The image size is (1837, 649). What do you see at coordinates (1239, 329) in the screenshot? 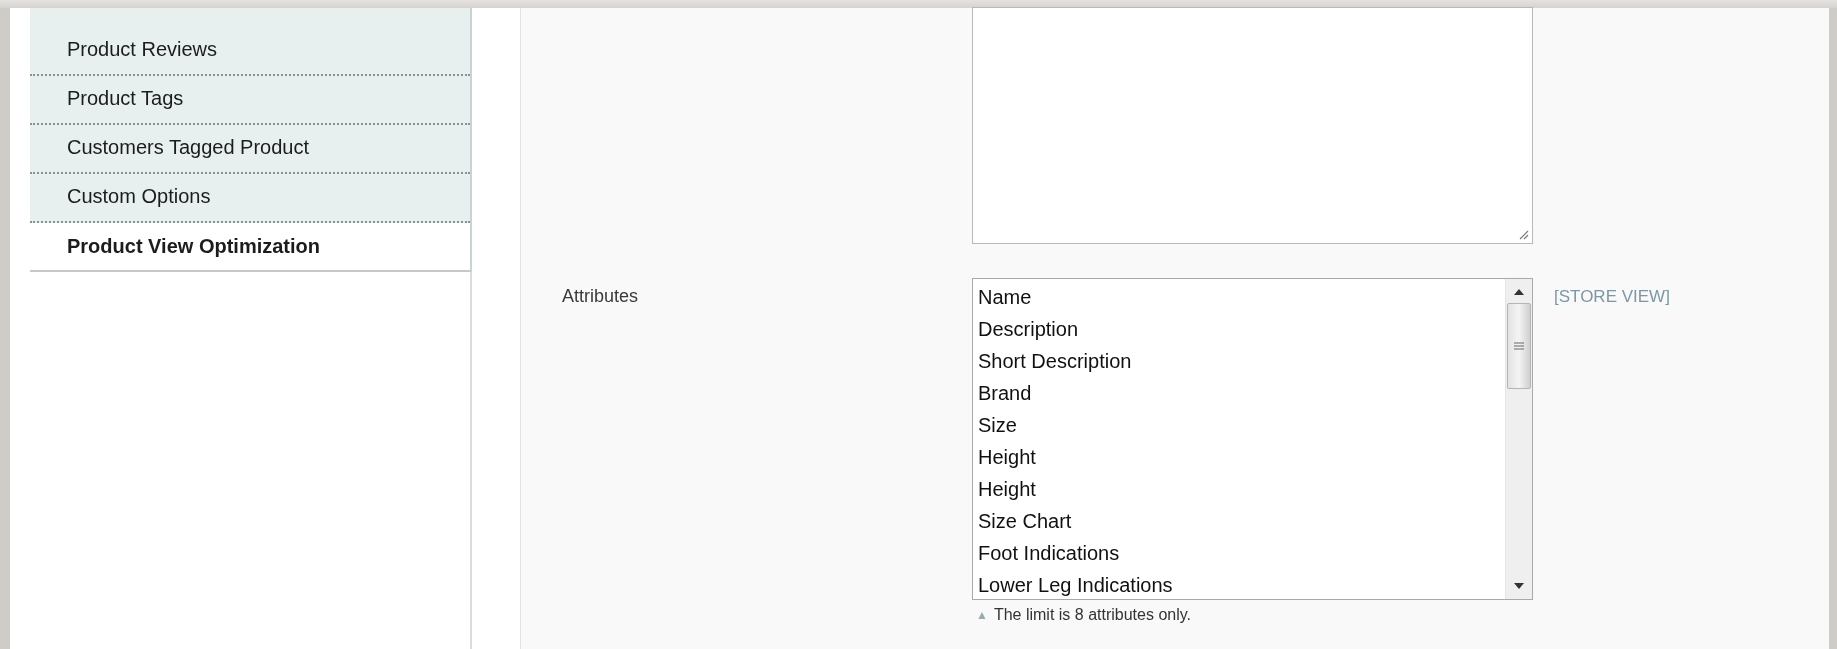
I see `list-option: Description` at bounding box center [1239, 329].